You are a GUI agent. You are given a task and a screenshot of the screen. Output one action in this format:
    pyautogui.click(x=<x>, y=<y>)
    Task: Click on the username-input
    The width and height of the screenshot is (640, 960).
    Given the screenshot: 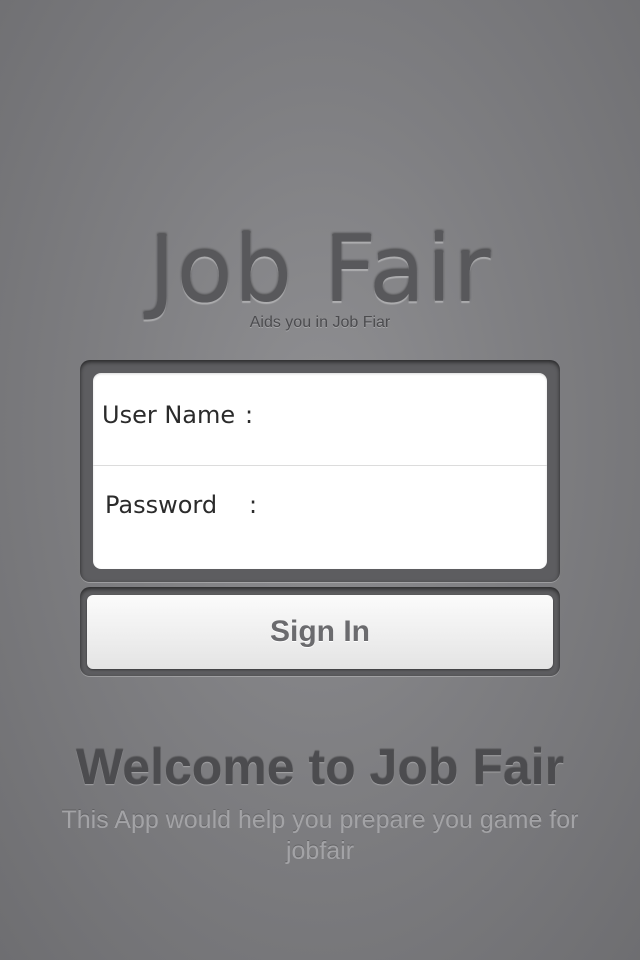 What is the action you would take?
    pyautogui.click(x=405, y=416)
    